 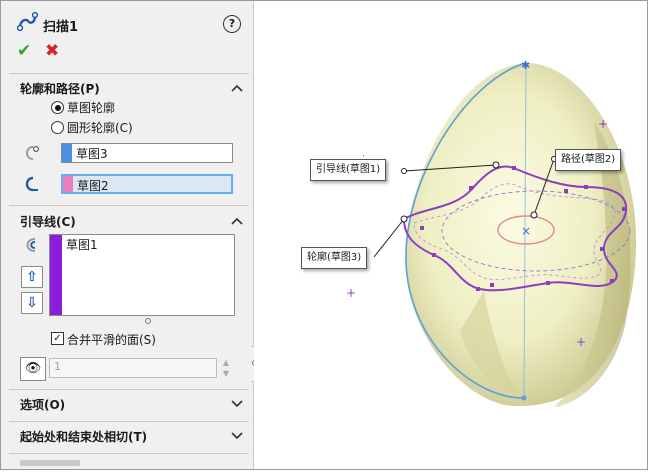 What do you see at coordinates (226, 373) in the screenshot?
I see `spin-down-icon: ▼` at bounding box center [226, 373].